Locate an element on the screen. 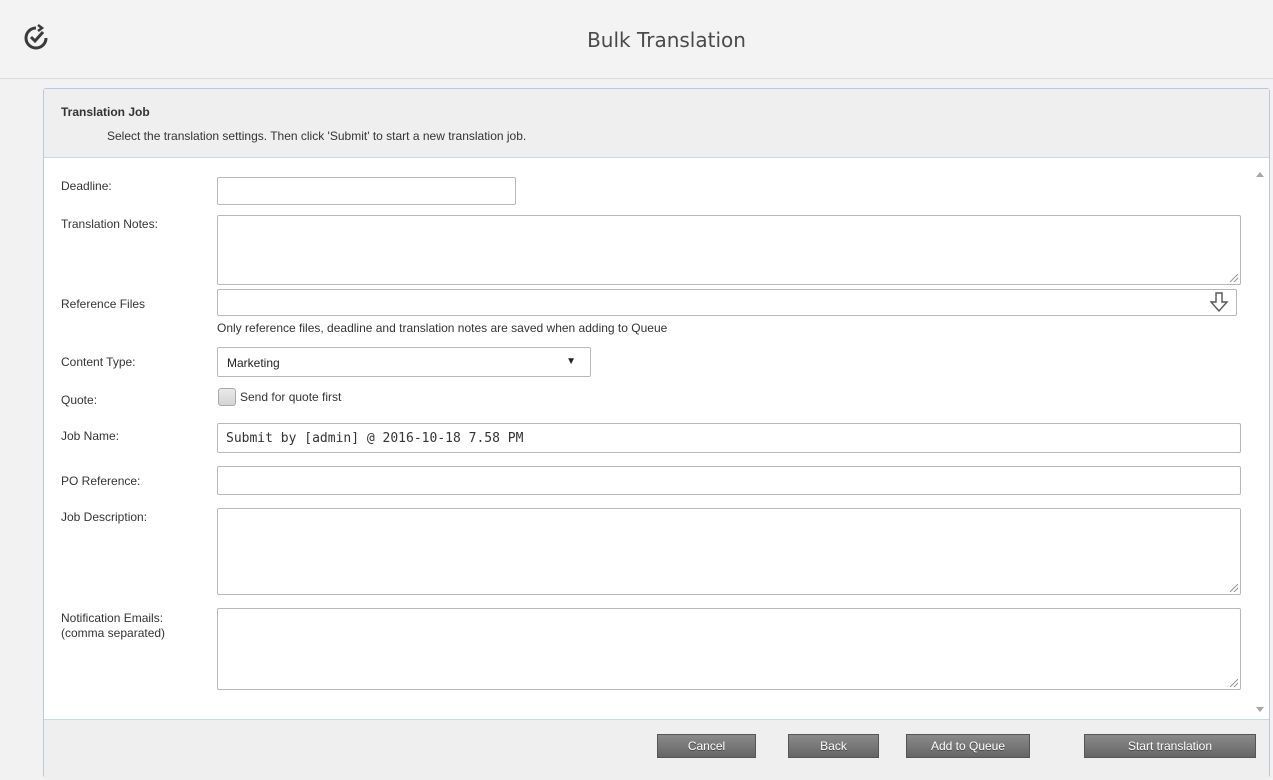  content-type-select: Marketing ▼ is located at coordinates (404, 362).